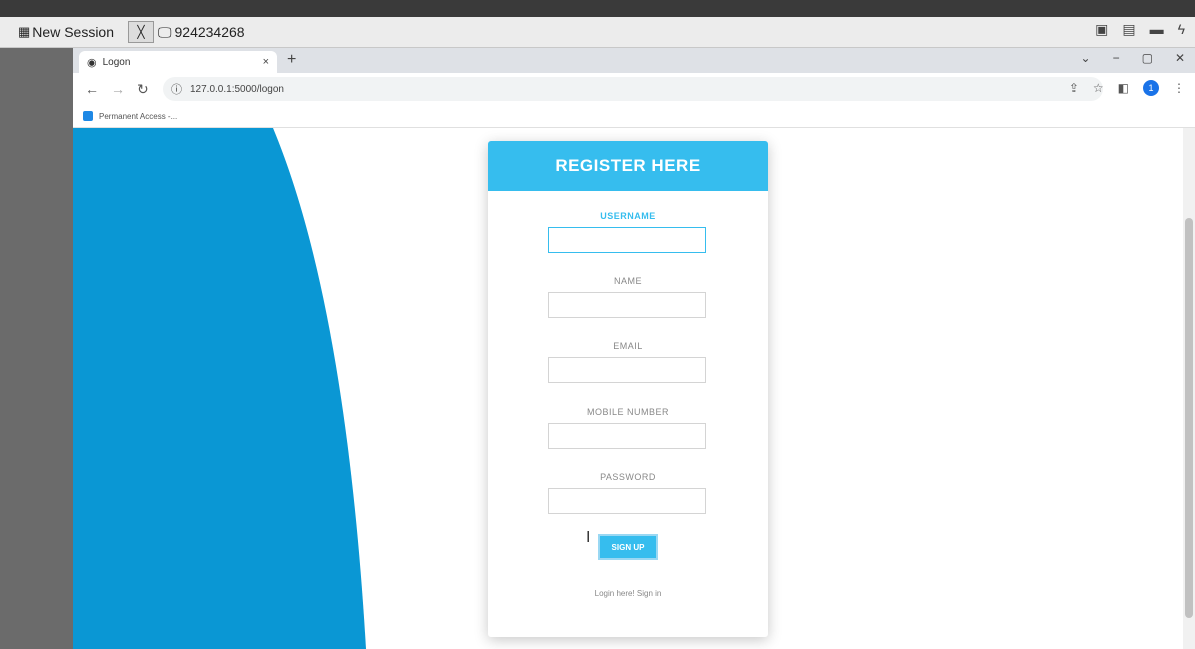 The width and height of the screenshot is (1195, 649). I want to click on register-header: REGISTER HERE, so click(628, 166).